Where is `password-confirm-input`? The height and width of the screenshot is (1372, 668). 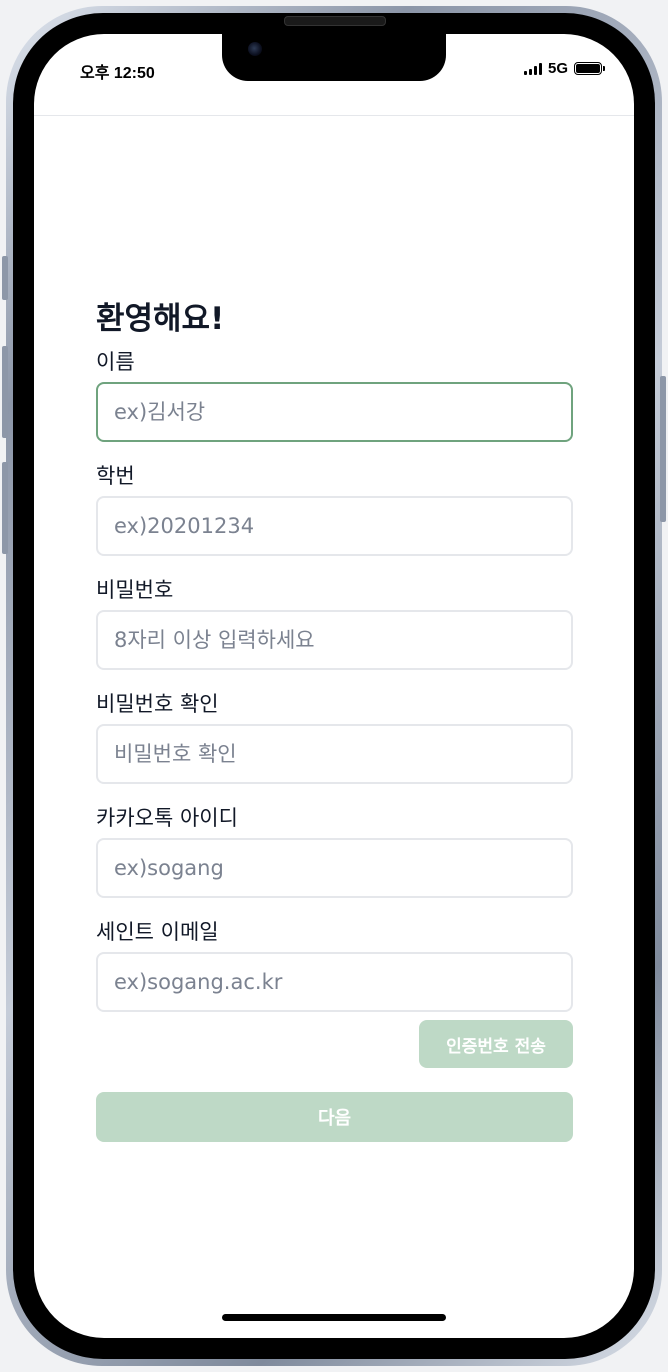
password-confirm-input is located at coordinates (334, 754).